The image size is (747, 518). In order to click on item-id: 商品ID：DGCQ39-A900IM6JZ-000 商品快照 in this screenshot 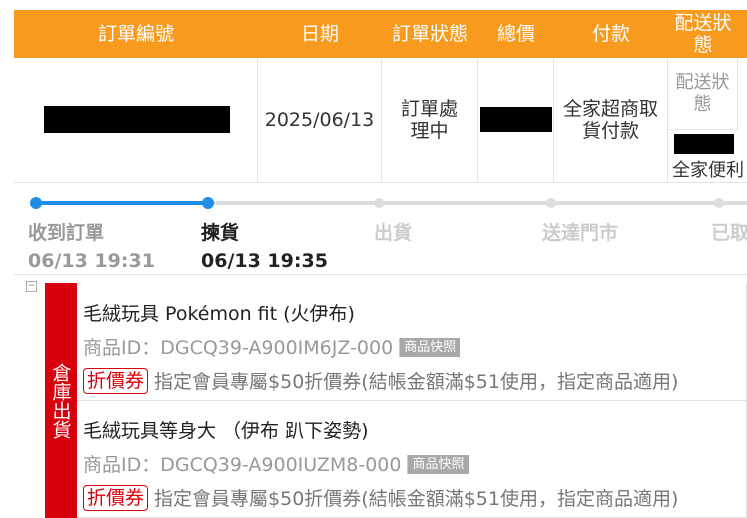, I will do `click(272, 346)`.